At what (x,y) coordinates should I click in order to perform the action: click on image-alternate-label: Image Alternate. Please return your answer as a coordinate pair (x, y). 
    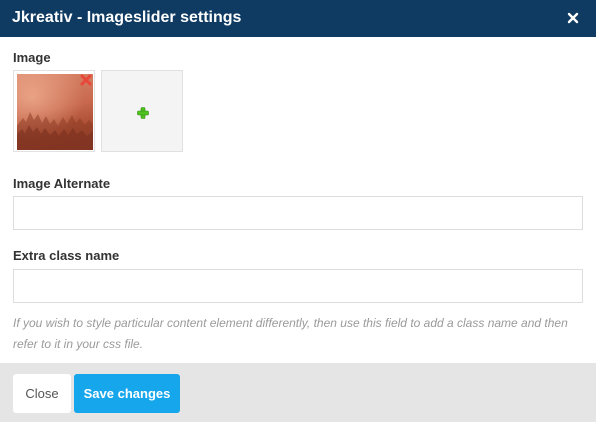
    Looking at the image, I should click on (62, 183).